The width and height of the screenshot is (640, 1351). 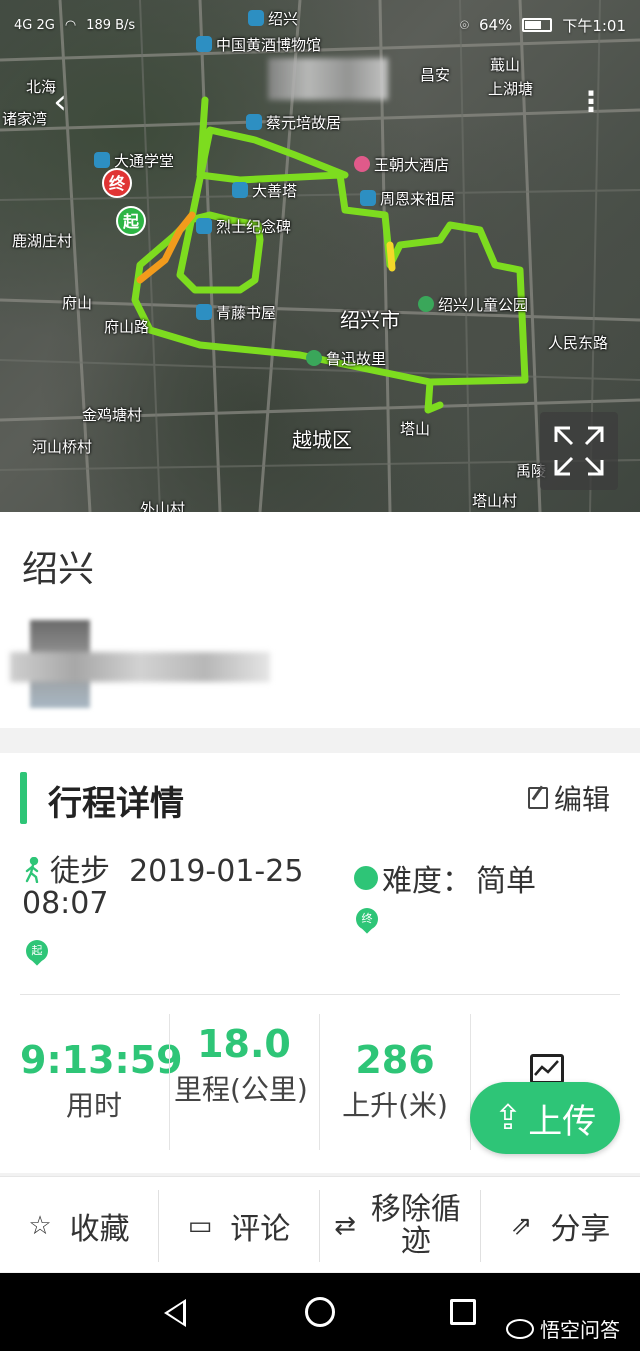 I want to click on trip-mode-date: 徒步 2019-01-25 08:07, so click(x=182, y=888).